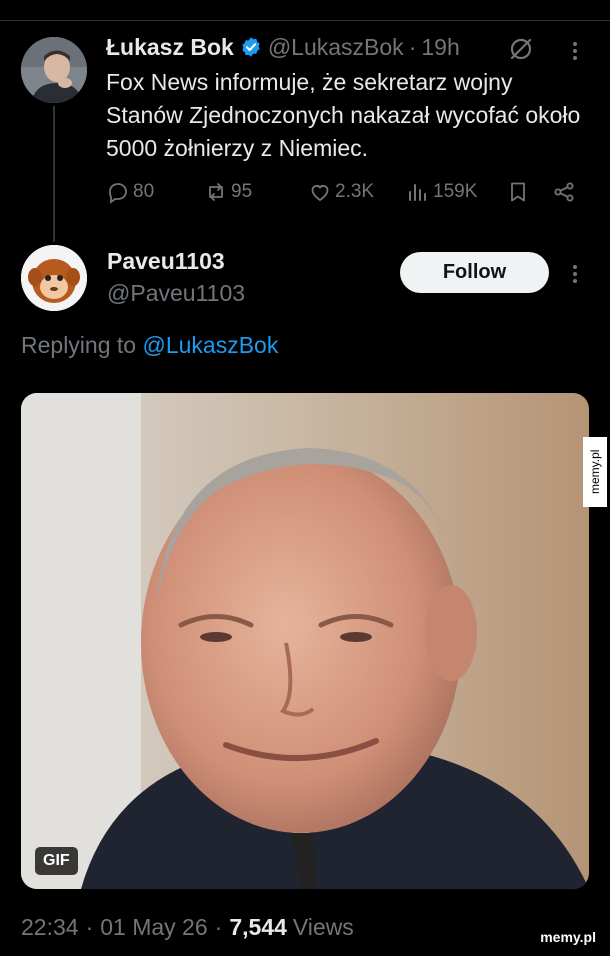 The height and width of the screenshot is (956, 610). I want to click on share-icon, so click(564, 192).